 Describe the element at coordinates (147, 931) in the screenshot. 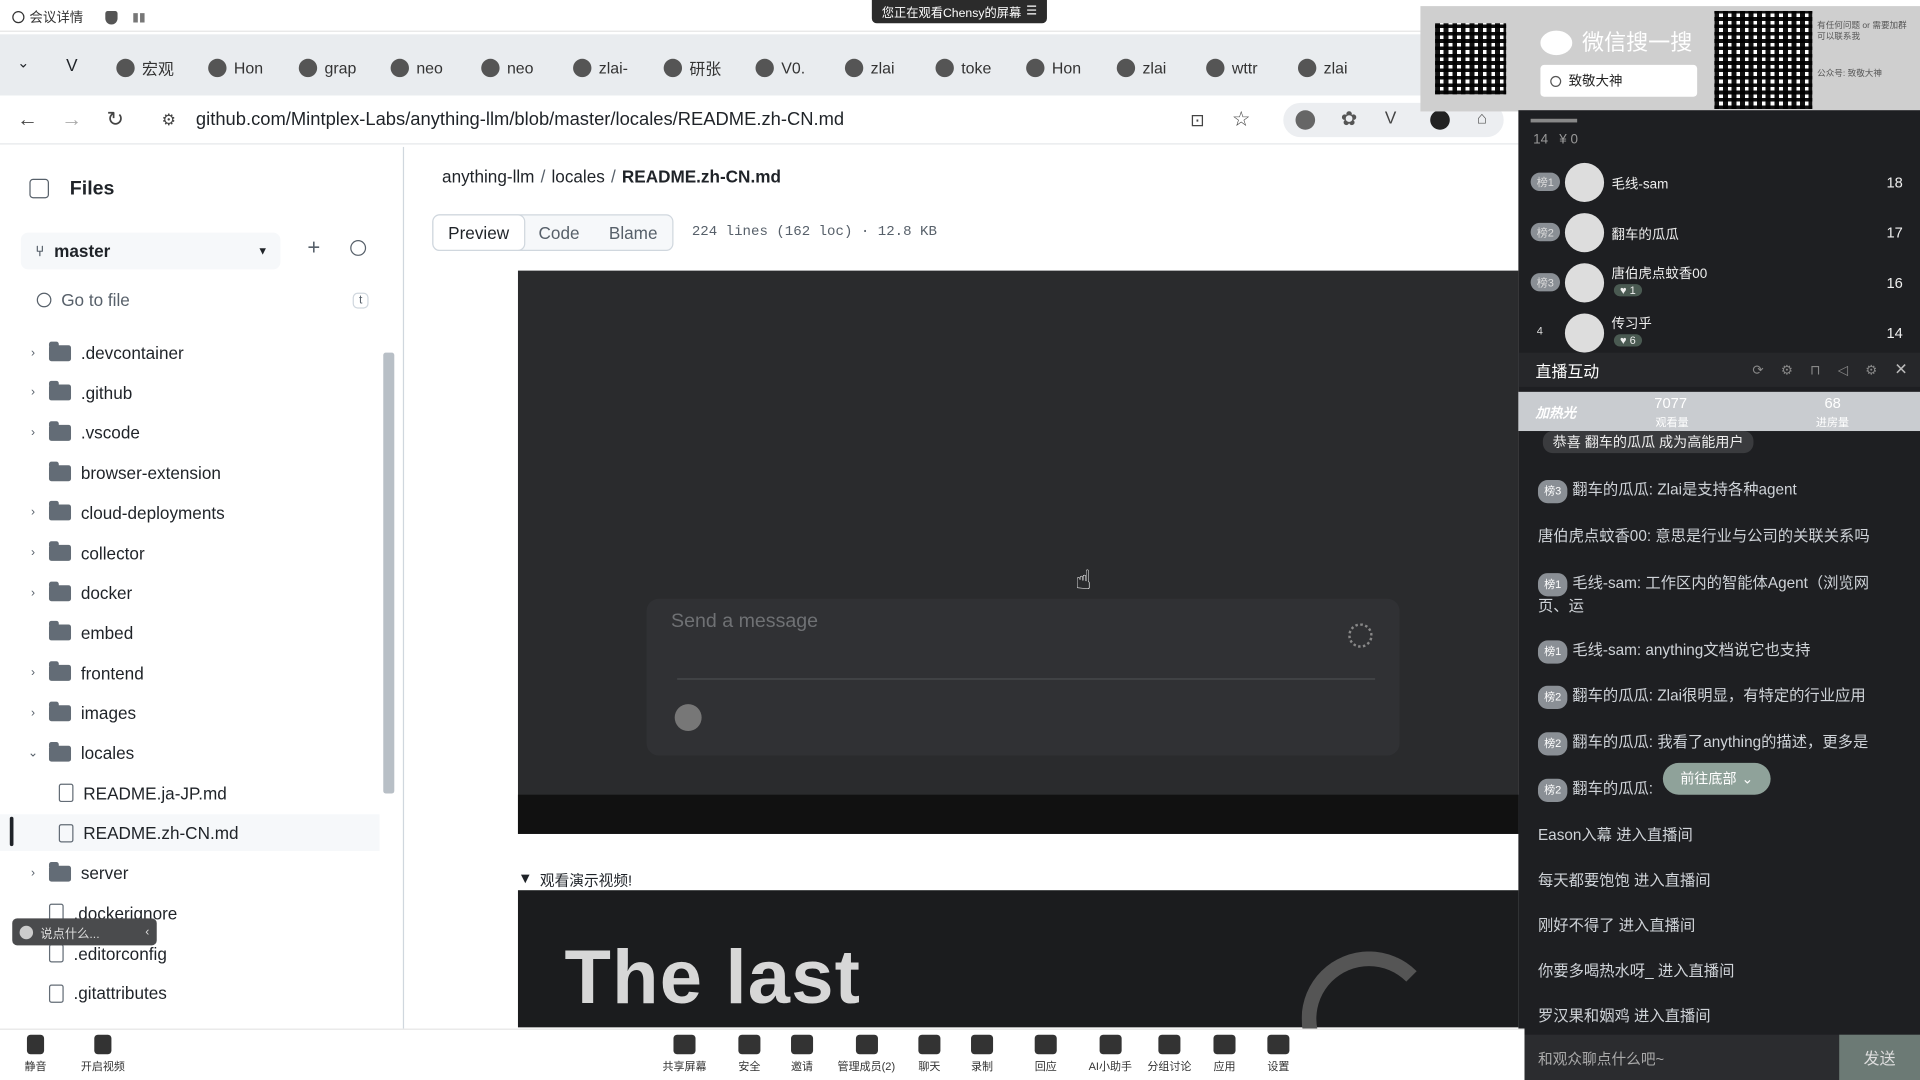

I see `collapse-hint-icon: ‹` at that location.